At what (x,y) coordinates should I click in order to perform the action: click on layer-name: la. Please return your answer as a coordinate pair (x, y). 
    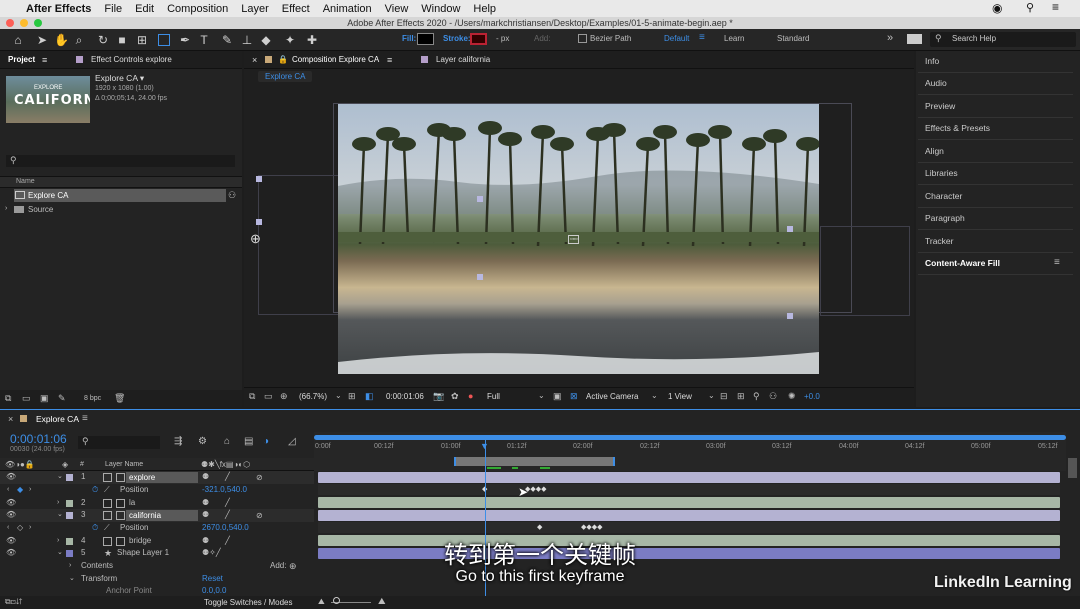
    Looking at the image, I should click on (132, 503).